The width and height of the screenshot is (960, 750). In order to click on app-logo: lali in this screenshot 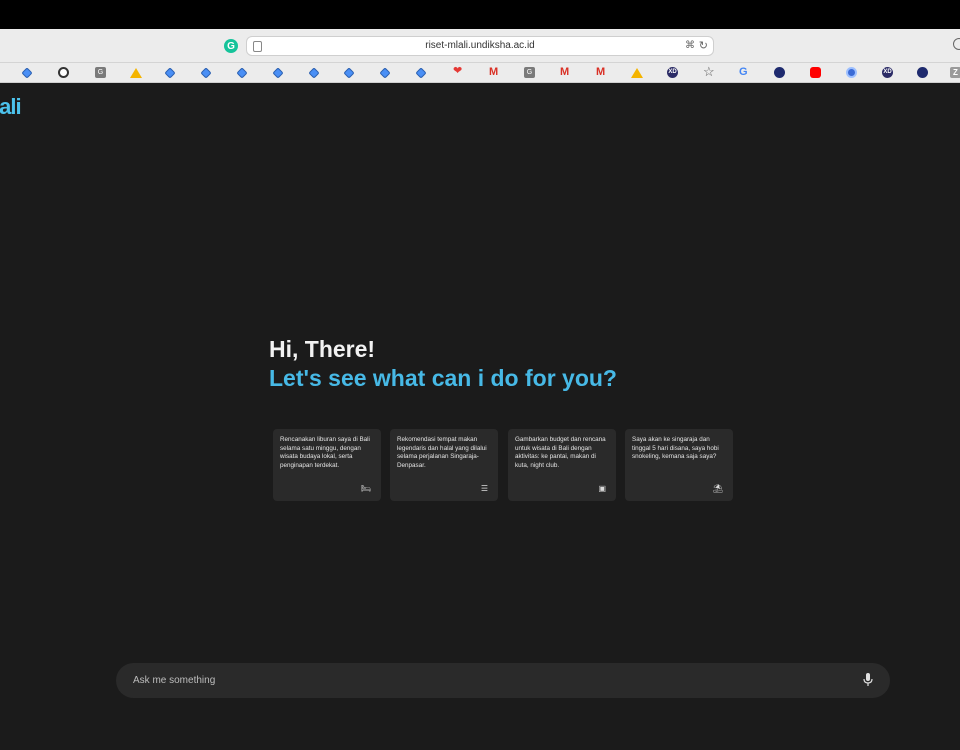, I will do `click(11, 107)`.